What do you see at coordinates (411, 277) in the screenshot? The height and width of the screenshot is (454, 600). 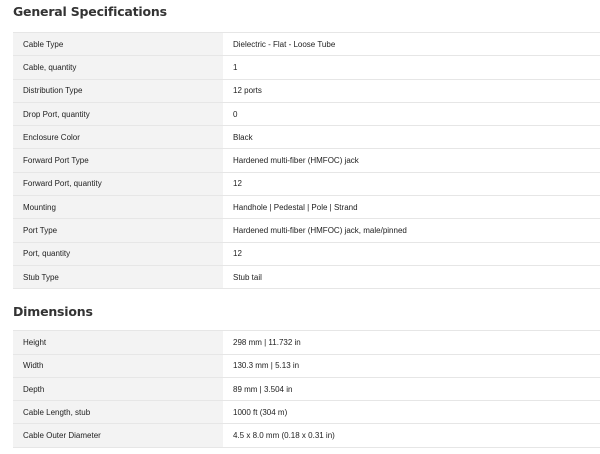 I see `row-value: Stub tail` at bounding box center [411, 277].